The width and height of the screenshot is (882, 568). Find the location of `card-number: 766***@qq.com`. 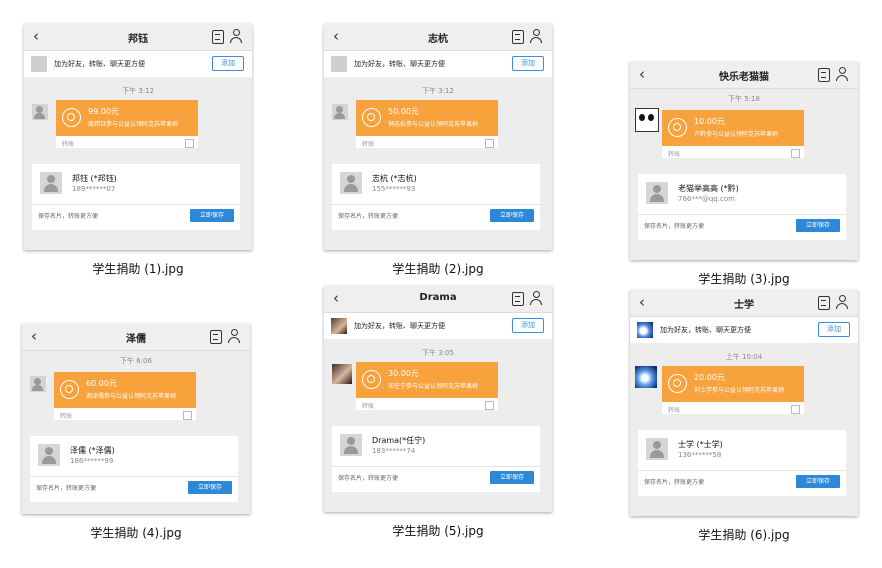

card-number: 766***@qq.com is located at coordinates (706, 199).